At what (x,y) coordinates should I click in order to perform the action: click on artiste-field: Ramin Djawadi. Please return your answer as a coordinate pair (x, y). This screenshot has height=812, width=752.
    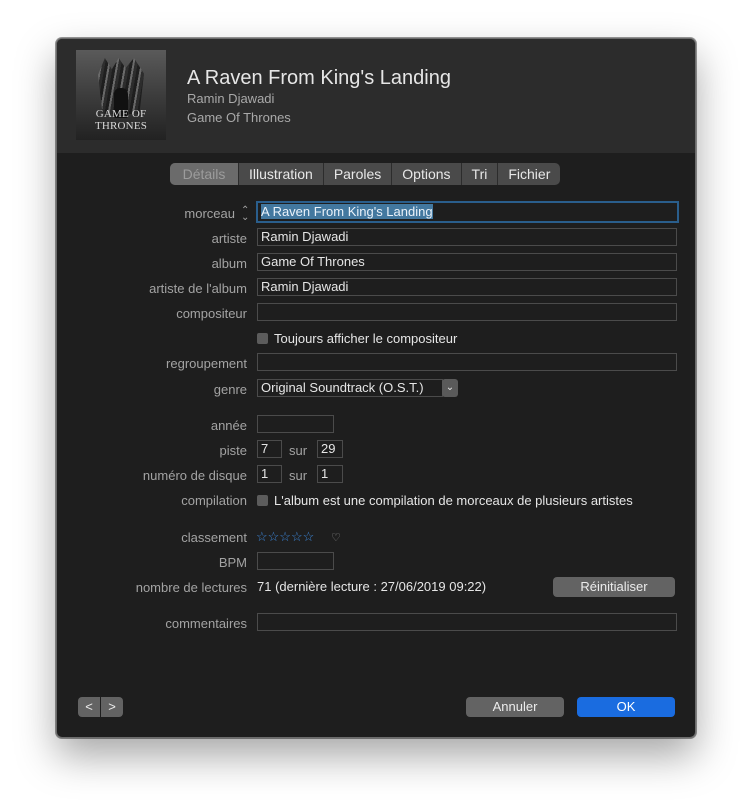
    Looking at the image, I should click on (467, 237).